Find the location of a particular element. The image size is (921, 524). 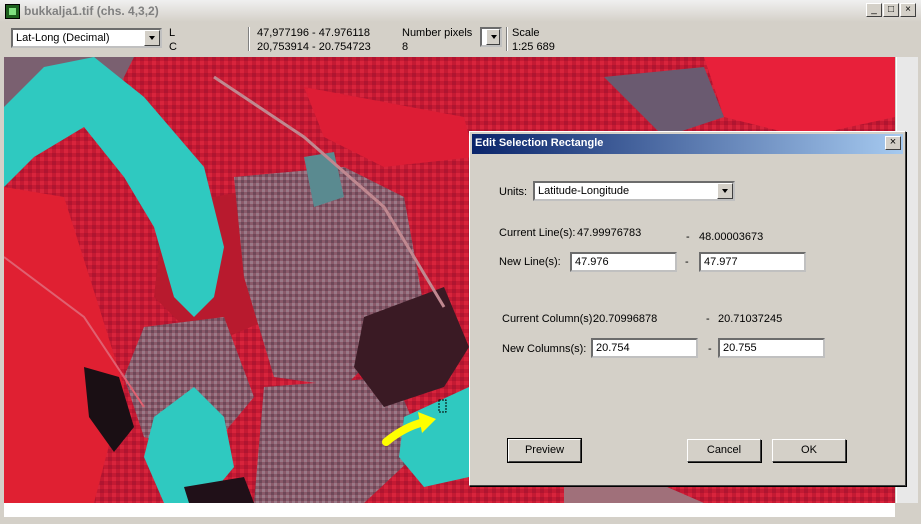

units-value: Latitude-Longitude is located at coordinates (584, 191).